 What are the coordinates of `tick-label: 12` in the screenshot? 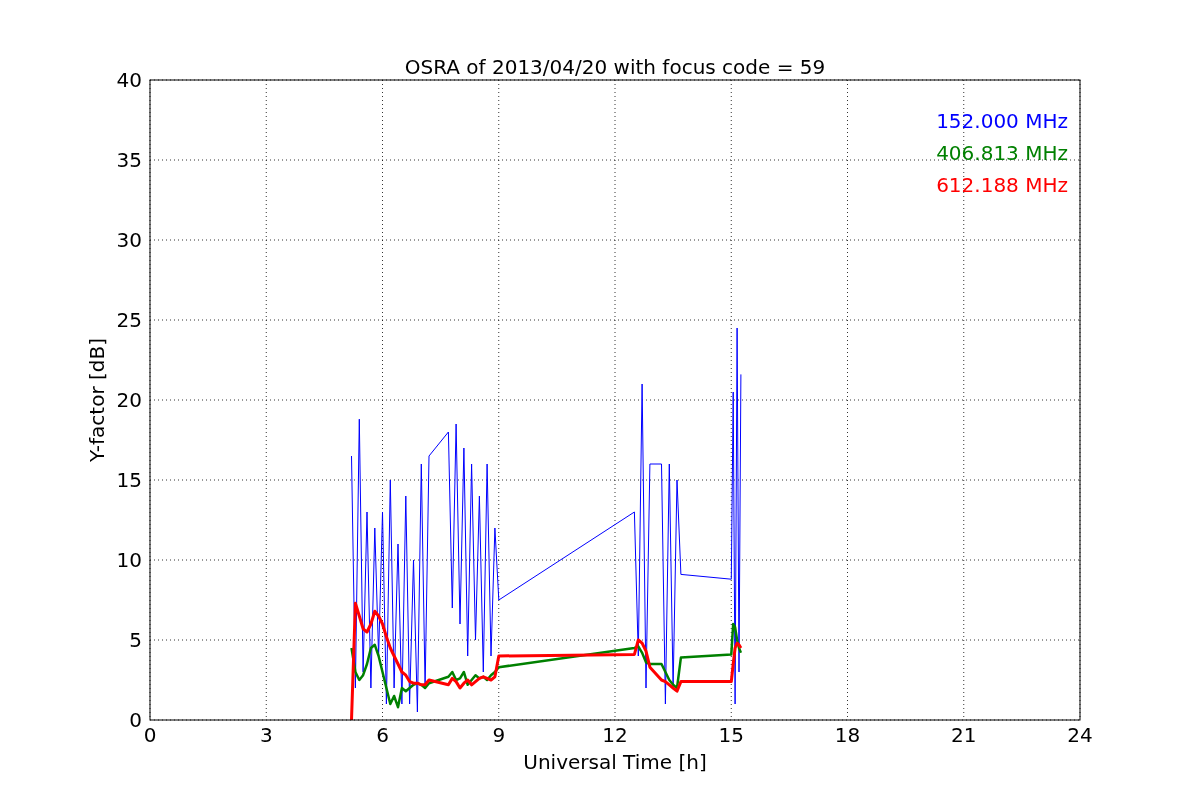 It's located at (615, 735).